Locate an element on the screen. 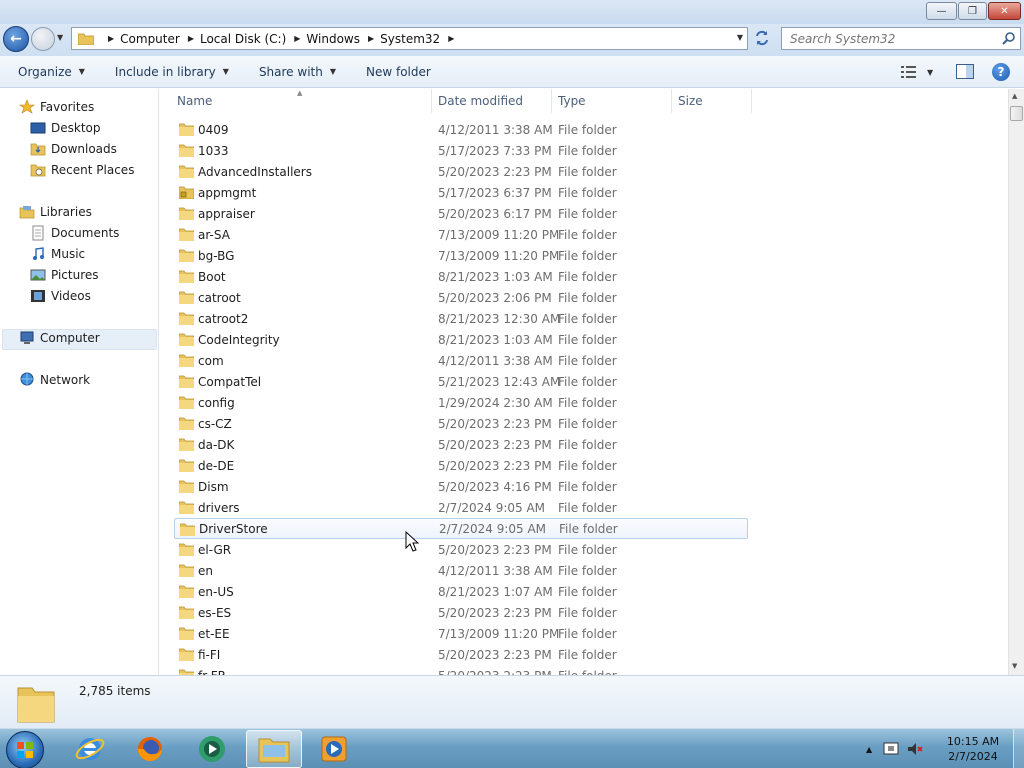  chevron-down-icon: ▼ is located at coordinates (930, 72).